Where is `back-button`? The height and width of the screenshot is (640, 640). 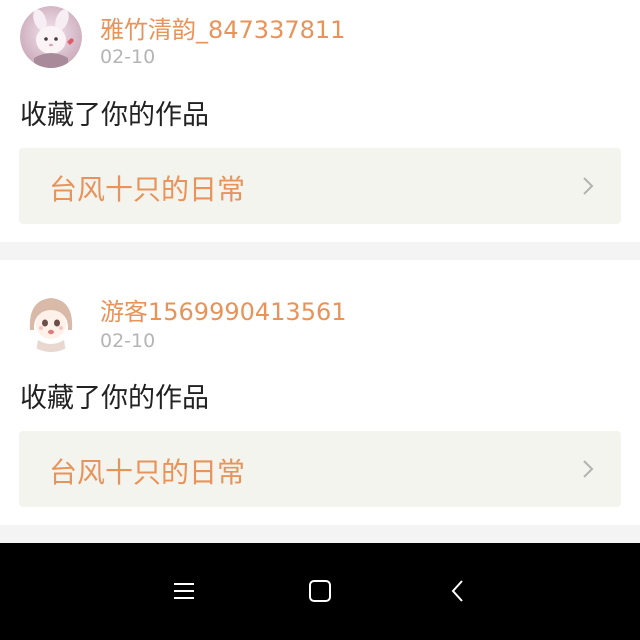
back-button is located at coordinates (458, 591).